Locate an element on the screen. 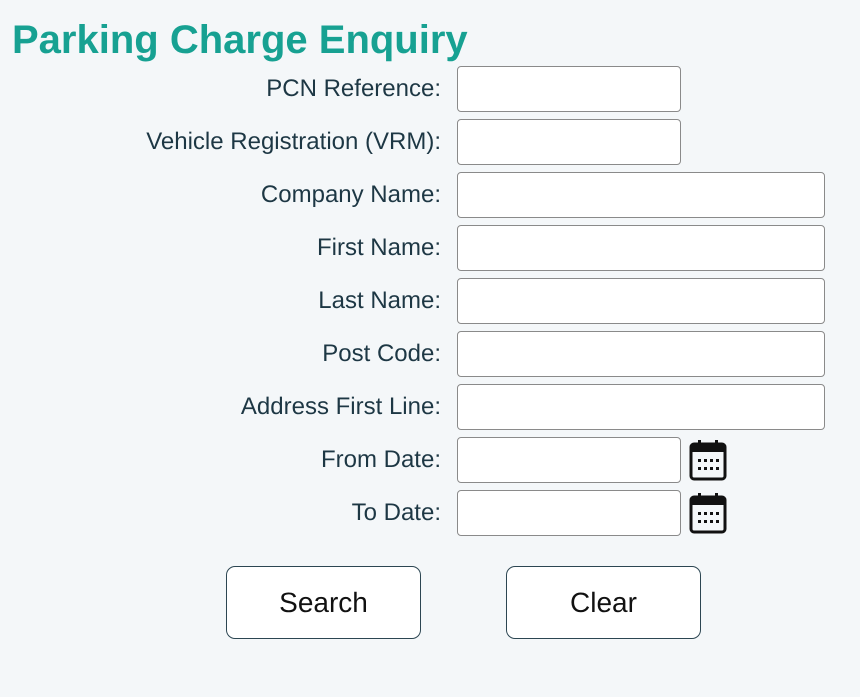 This screenshot has height=697, width=860. page-title: Parking Charge Enquiry is located at coordinates (239, 40).